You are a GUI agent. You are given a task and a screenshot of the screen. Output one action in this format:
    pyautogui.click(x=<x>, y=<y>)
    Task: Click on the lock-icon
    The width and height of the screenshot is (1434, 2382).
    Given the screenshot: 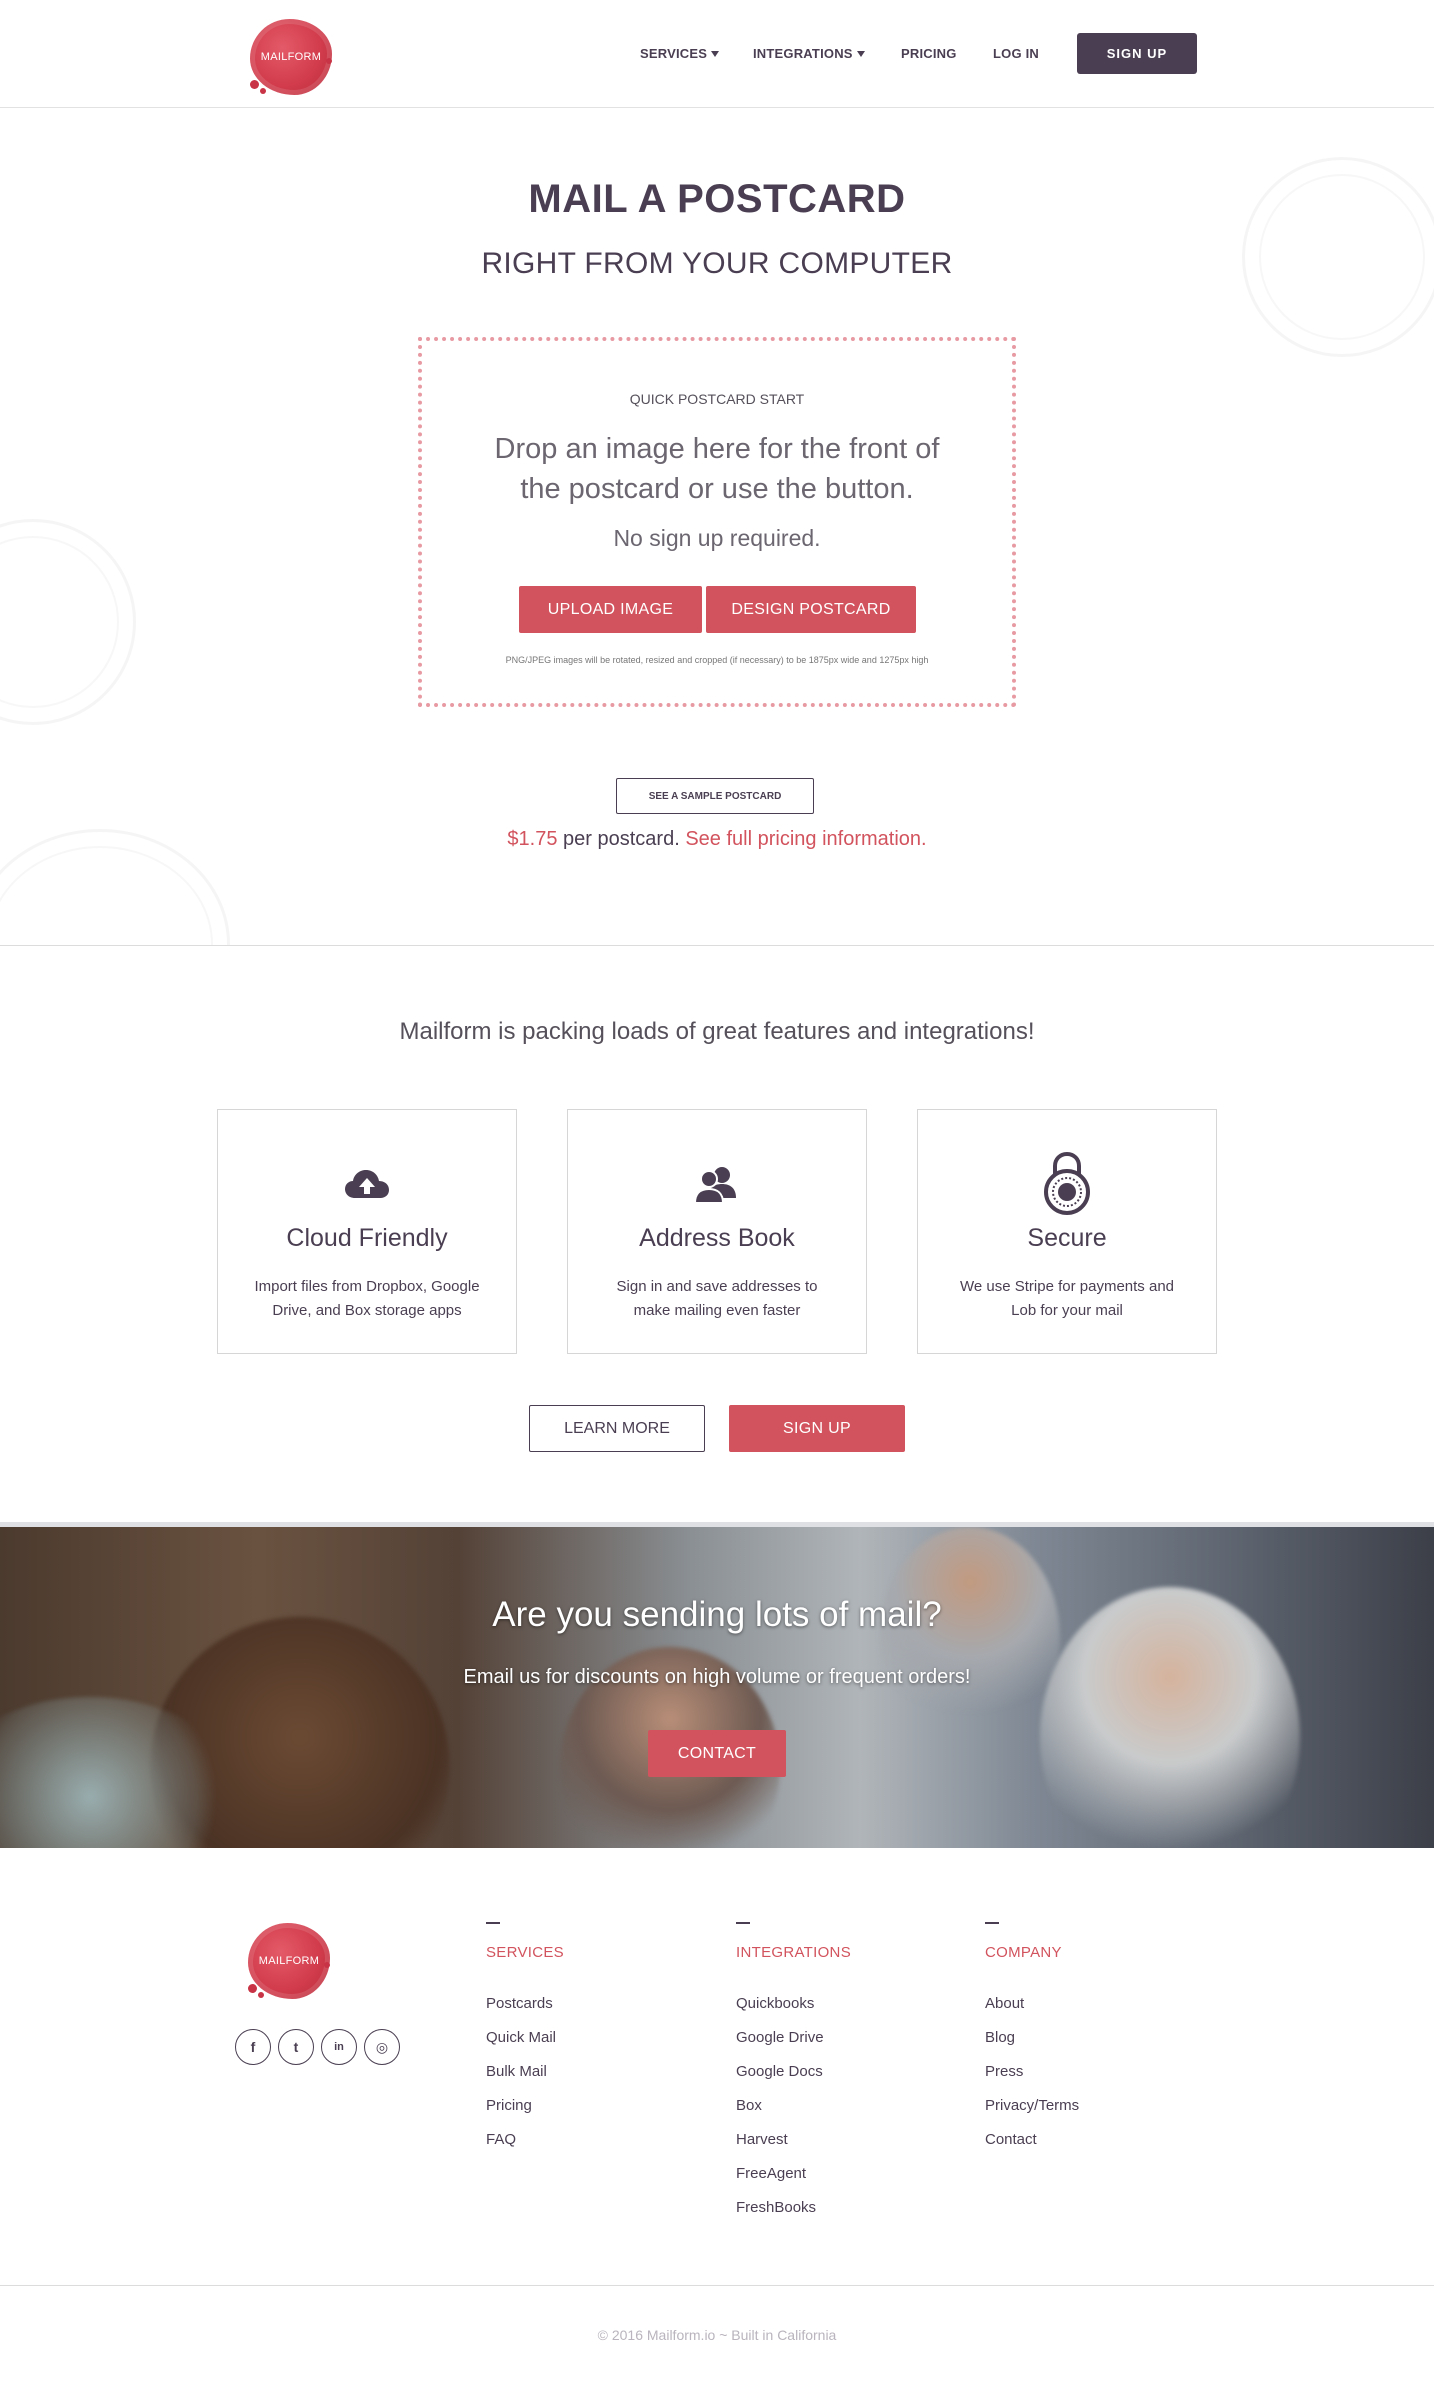 What is the action you would take?
    pyautogui.click(x=1067, y=1183)
    